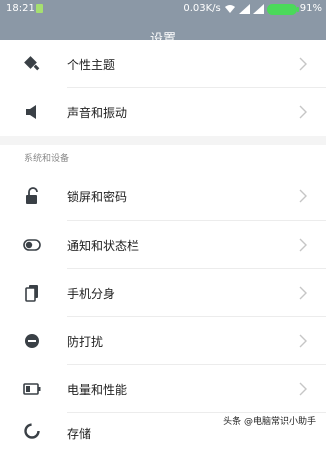 The image size is (326, 461). Describe the element at coordinates (32, 112) in the screenshot. I see `speaker-icon` at that location.